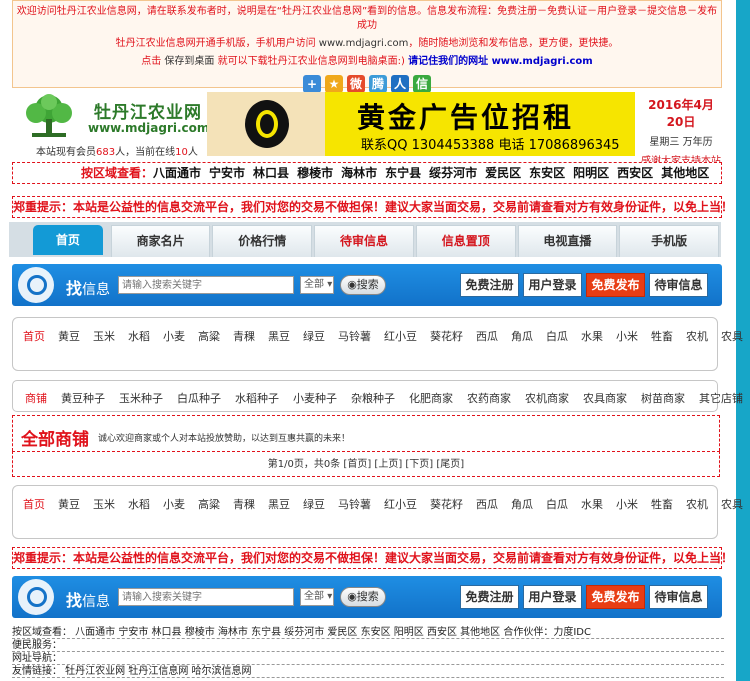  What do you see at coordinates (721, 398) in the screenshot?
I see `shop-category-link: 其它店铺` at bounding box center [721, 398].